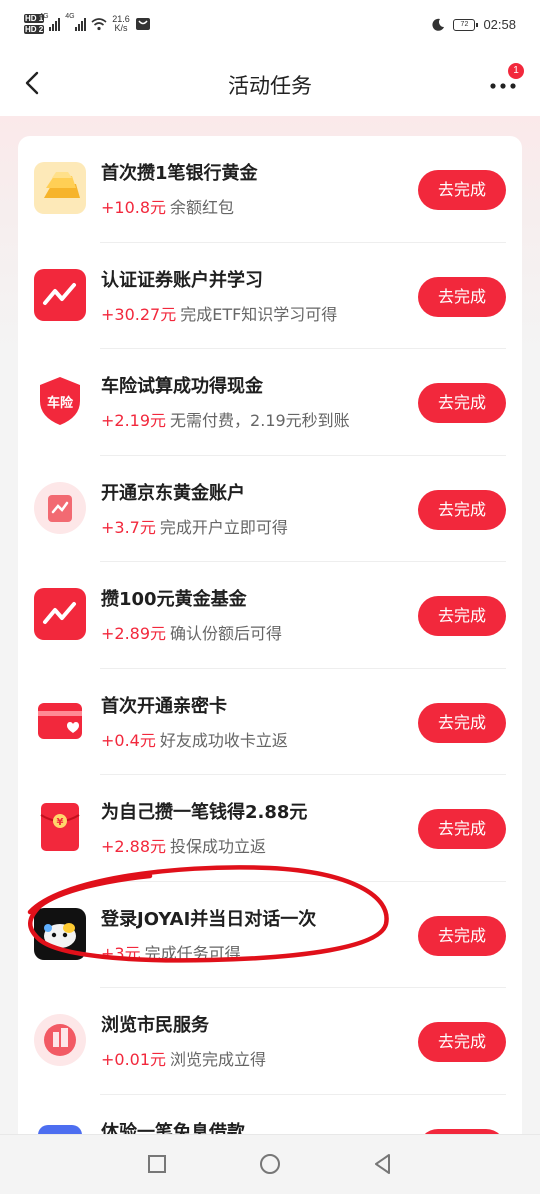 The height and width of the screenshot is (1194, 540). I want to click on intimate-card-icon, so click(60, 720).